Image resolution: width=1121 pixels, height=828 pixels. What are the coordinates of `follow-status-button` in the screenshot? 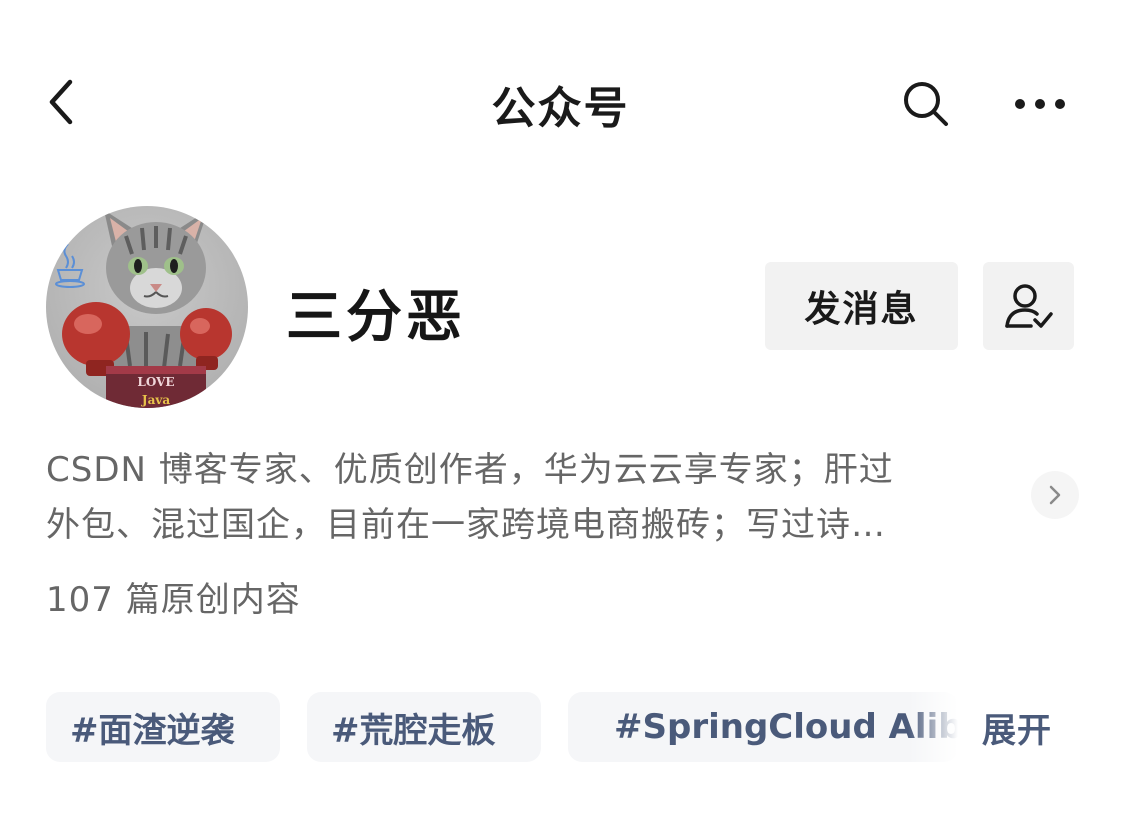 It's located at (1028, 306).